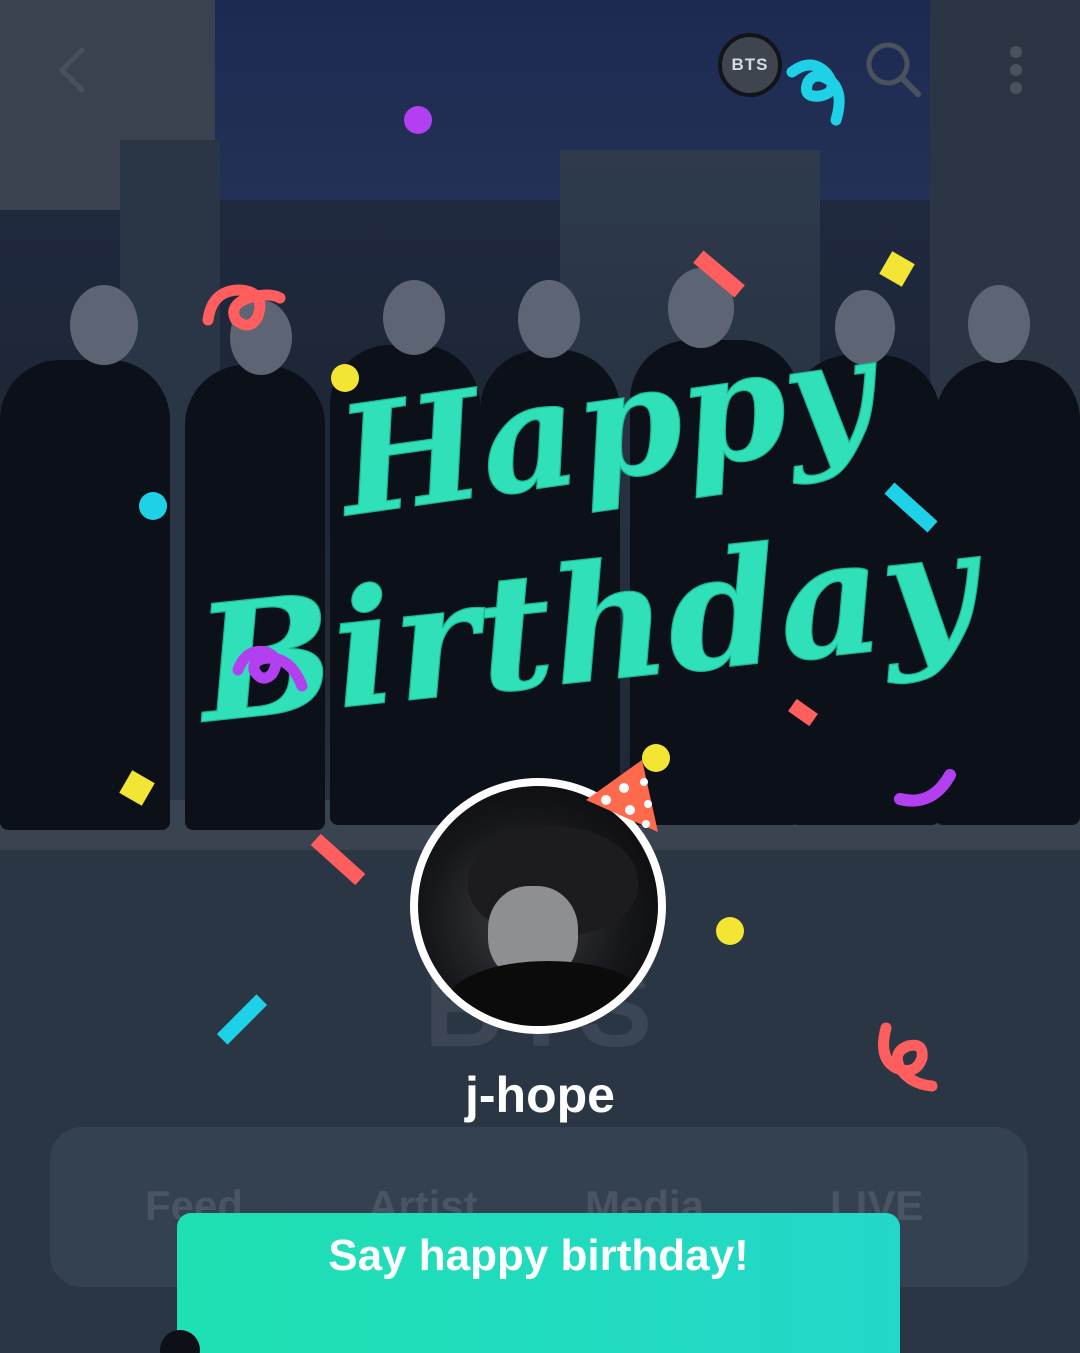 The height and width of the screenshot is (1353, 1080). Describe the element at coordinates (540, 70) in the screenshot. I see `top-bar: BTS` at that location.